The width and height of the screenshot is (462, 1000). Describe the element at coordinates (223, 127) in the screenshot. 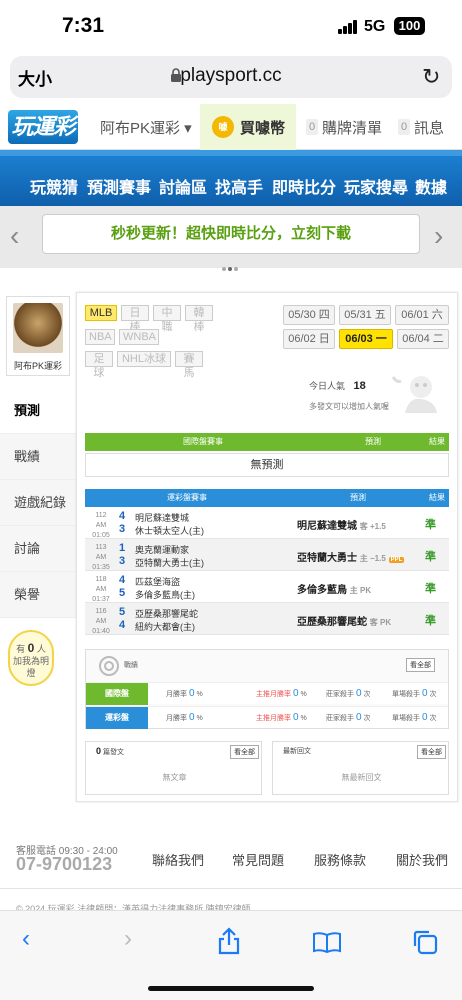

I see `coin-icon: 噱` at that location.